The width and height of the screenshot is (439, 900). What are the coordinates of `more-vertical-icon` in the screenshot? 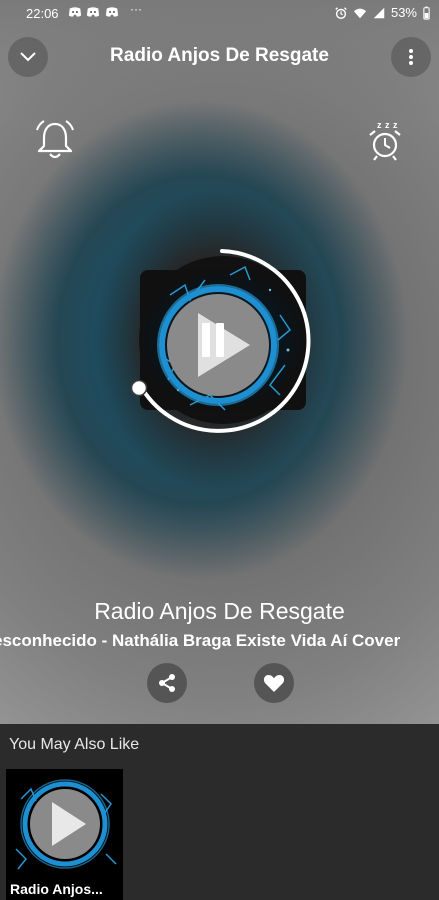 It's located at (411, 57).